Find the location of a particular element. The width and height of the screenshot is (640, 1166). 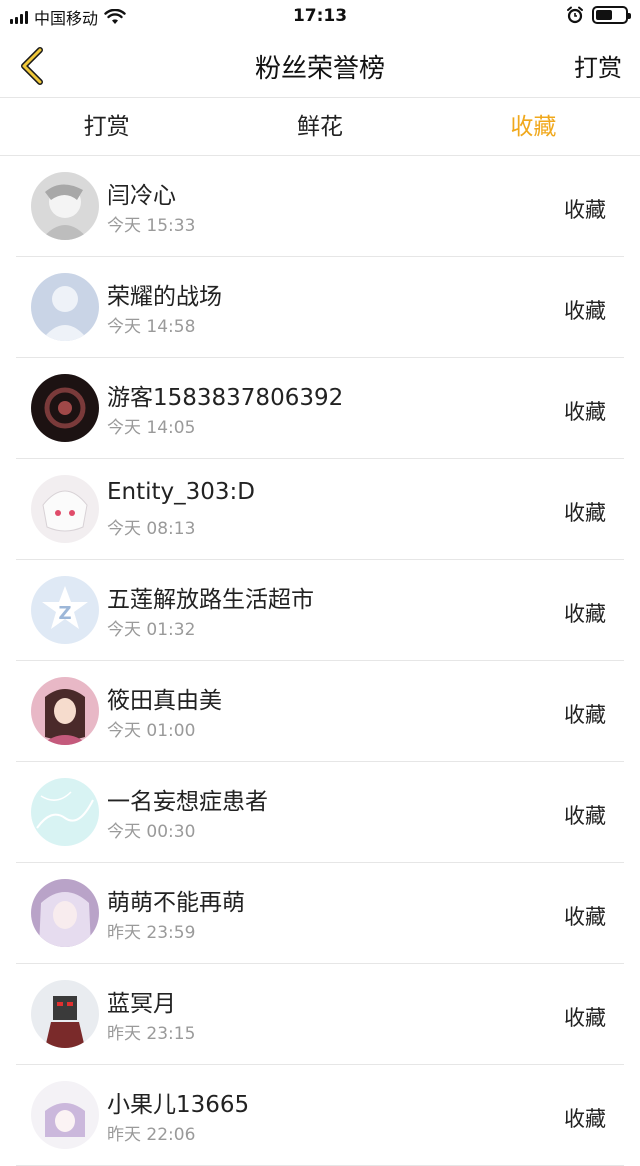

fan-time: 今天 01:00 is located at coordinates (151, 731).